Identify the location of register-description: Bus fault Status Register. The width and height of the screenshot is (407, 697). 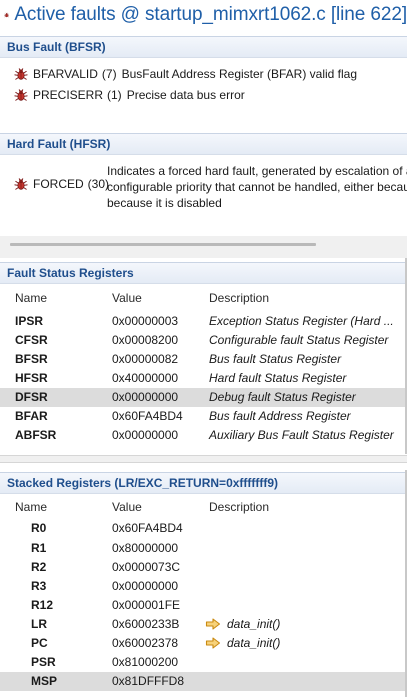
(275, 359).